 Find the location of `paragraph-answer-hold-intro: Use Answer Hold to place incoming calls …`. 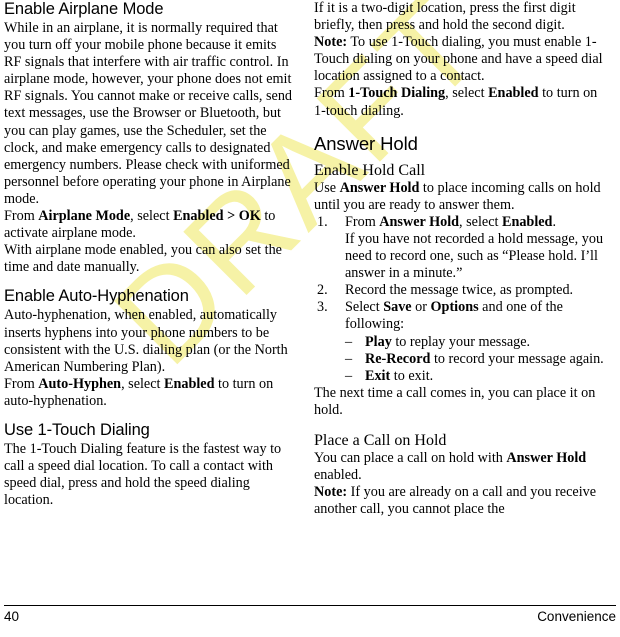

paragraph-answer-hold-intro: Use Answer Hold to place incoming calls … is located at coordinates (460, 197).